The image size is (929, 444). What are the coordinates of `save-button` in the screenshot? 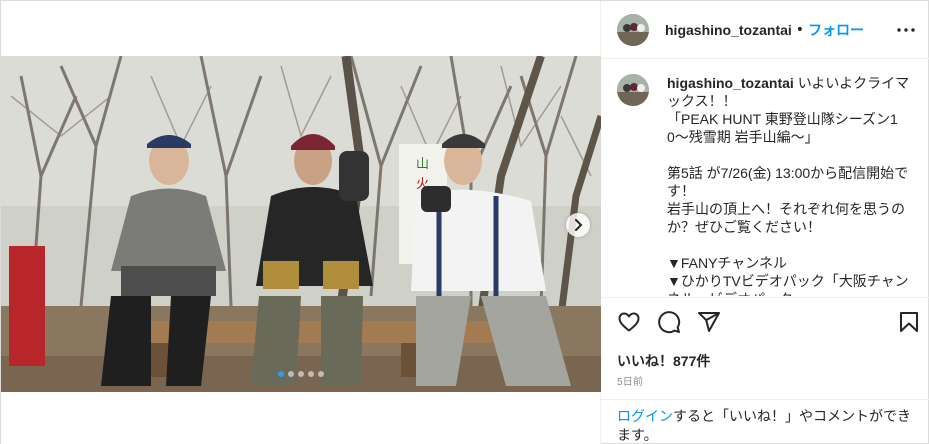 It's located at (909, 322).